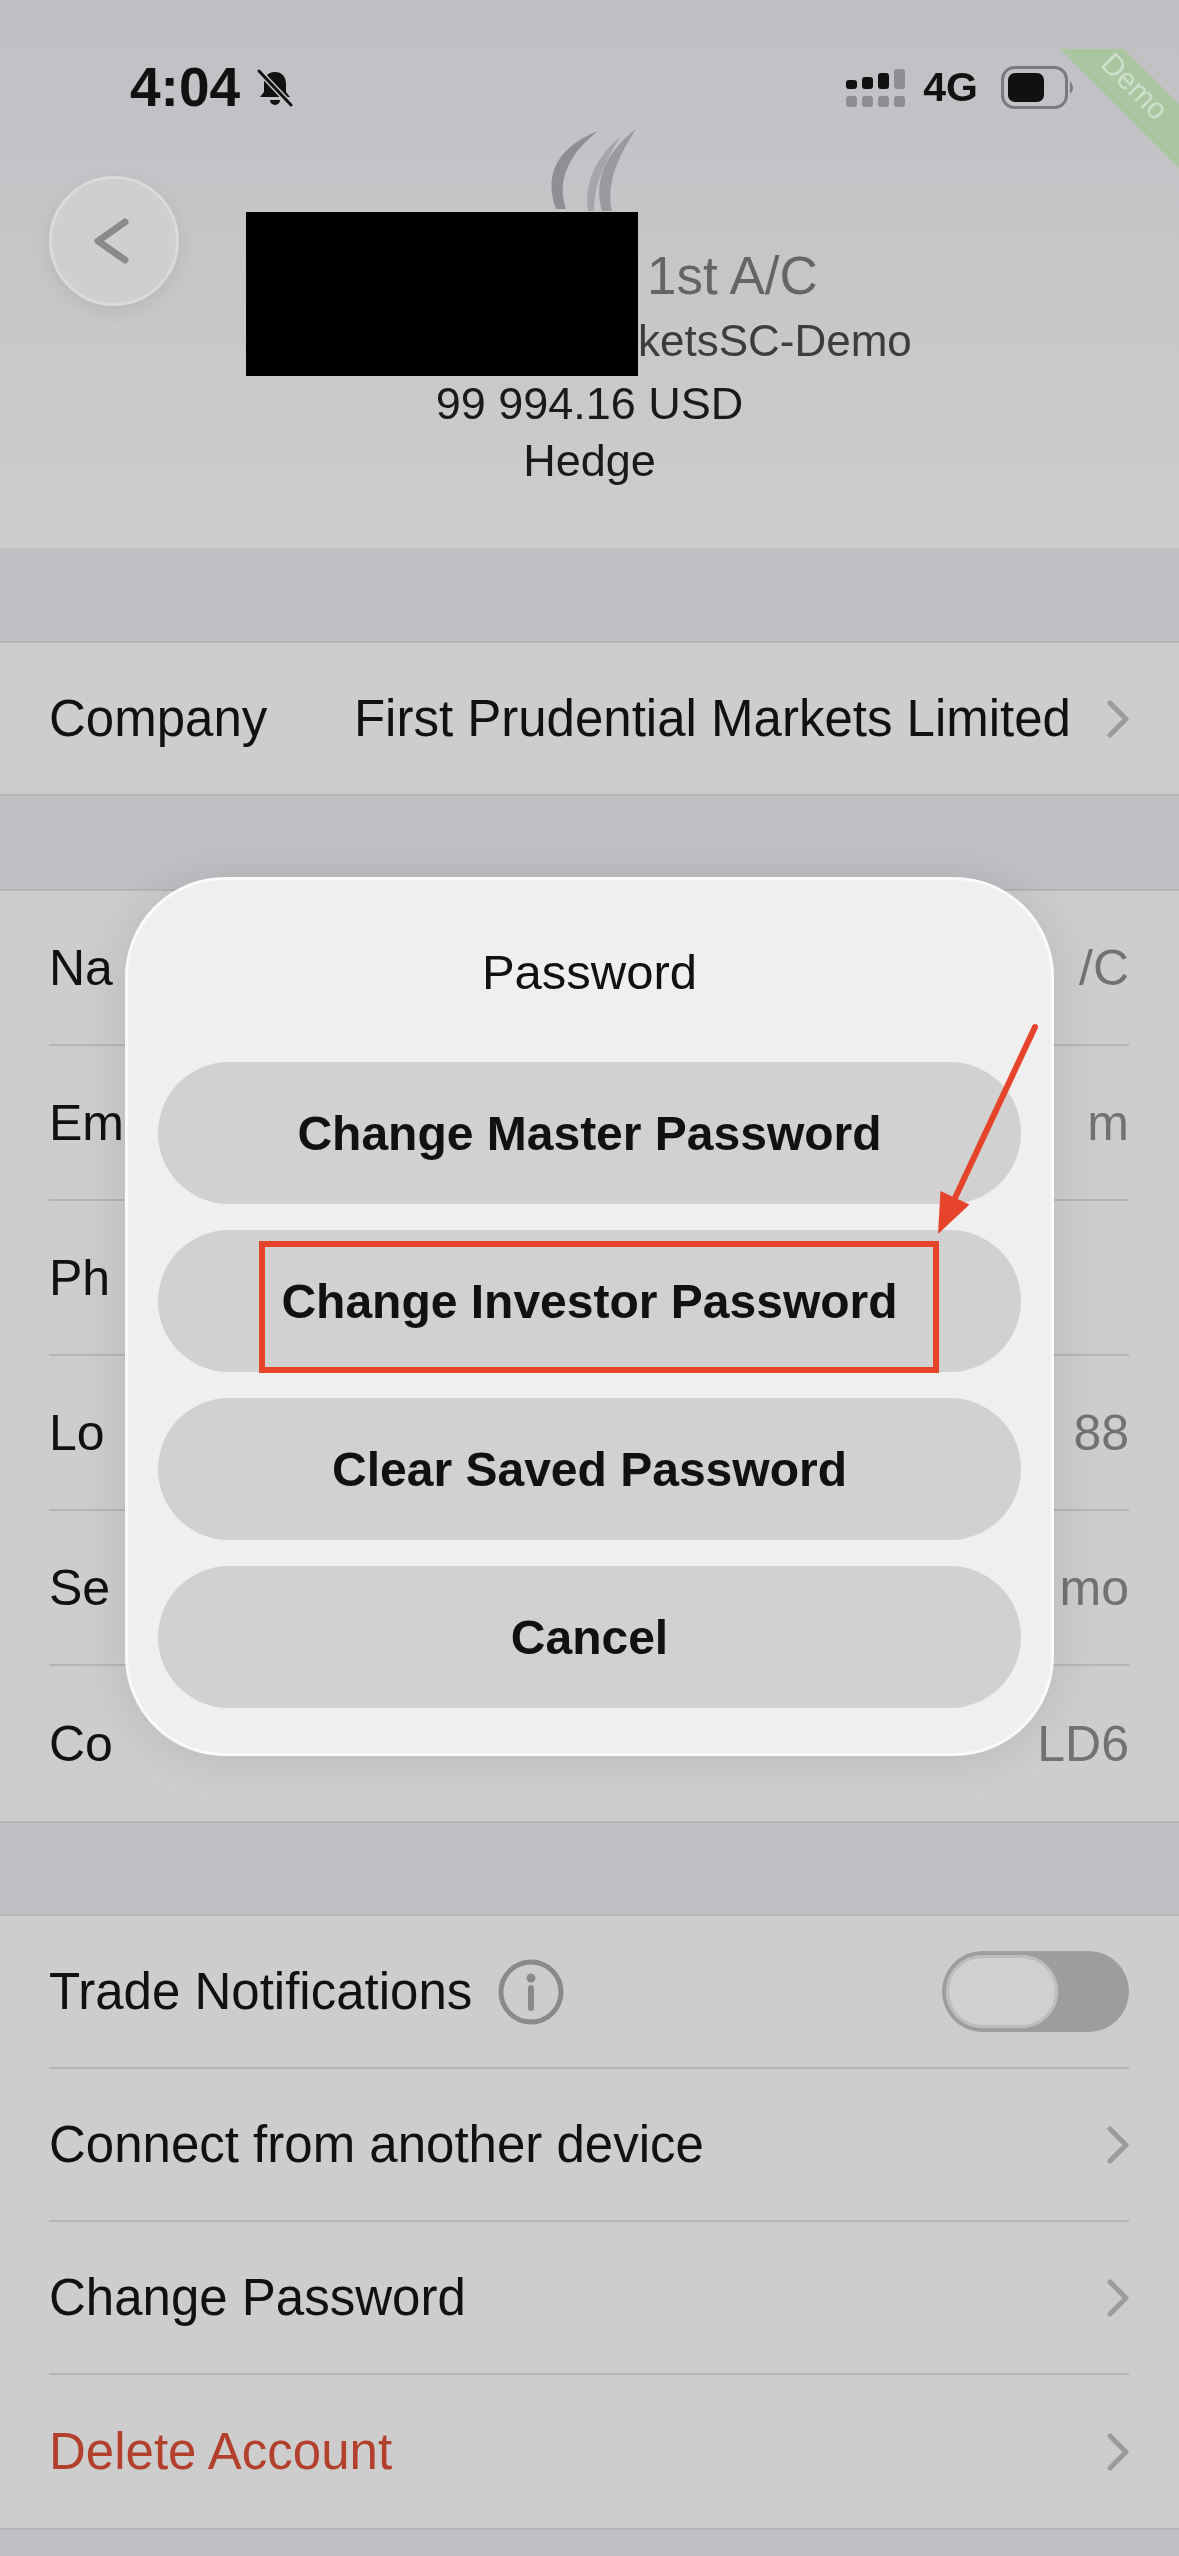 This screenshot has height=2556, width=1179. What do you see at coordinates (81, 1744) in the screenshot?
I see `field-label: Co` at bounding box center [81, 1744].